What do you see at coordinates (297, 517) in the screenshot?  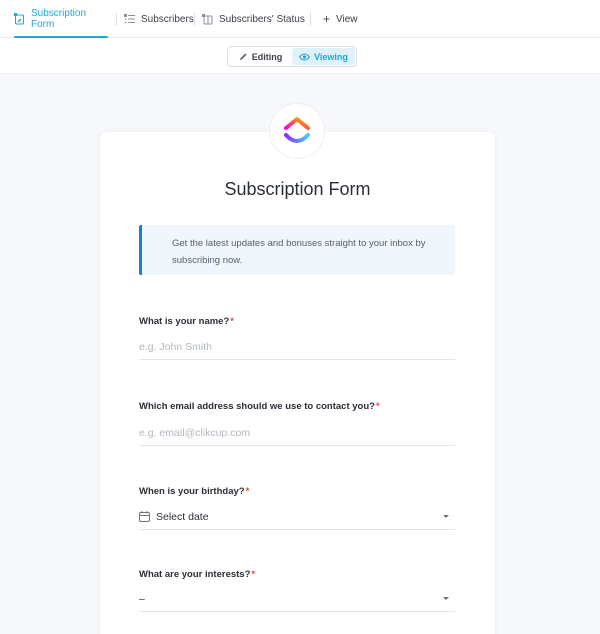 I see `birthday-date-picker: Select date` at bounding box center [297, 517].